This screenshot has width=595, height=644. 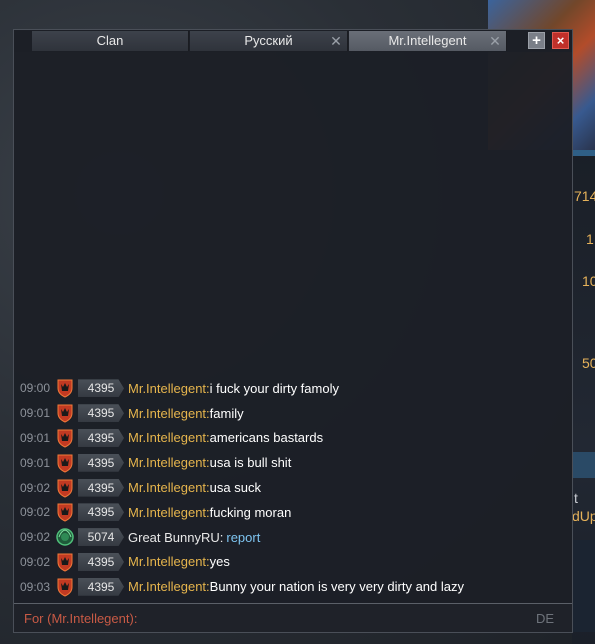 What do you see at coordinates (250, 463) in the screenshot?
I see `message-text: usa is bull shit` at bounding box center [250, 463].